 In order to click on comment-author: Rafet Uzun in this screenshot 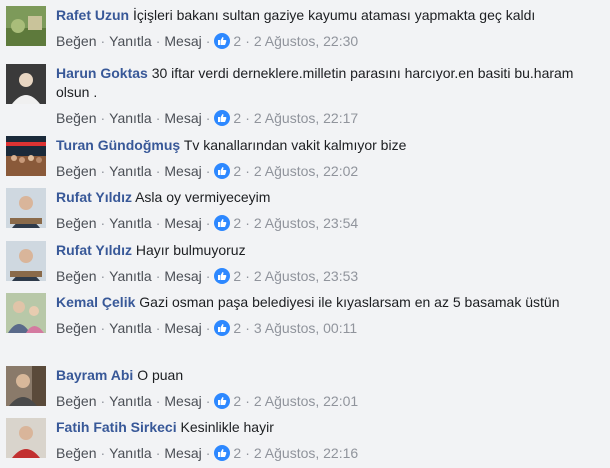, I will do `click(92, 15)`.